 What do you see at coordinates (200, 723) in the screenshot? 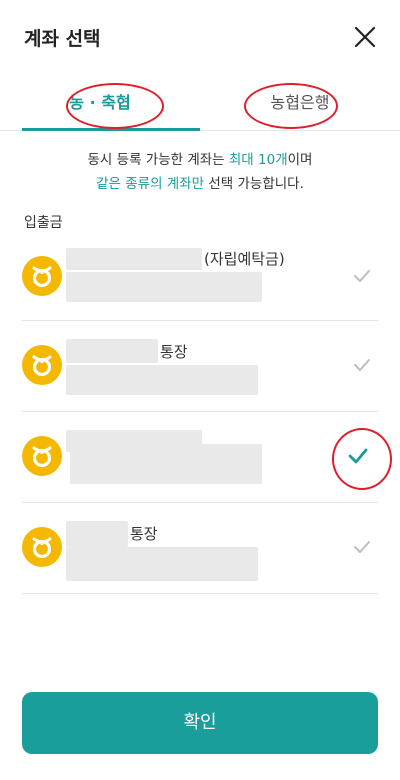
I see `confirm-button: 확인` at bounding box center [200, 723].